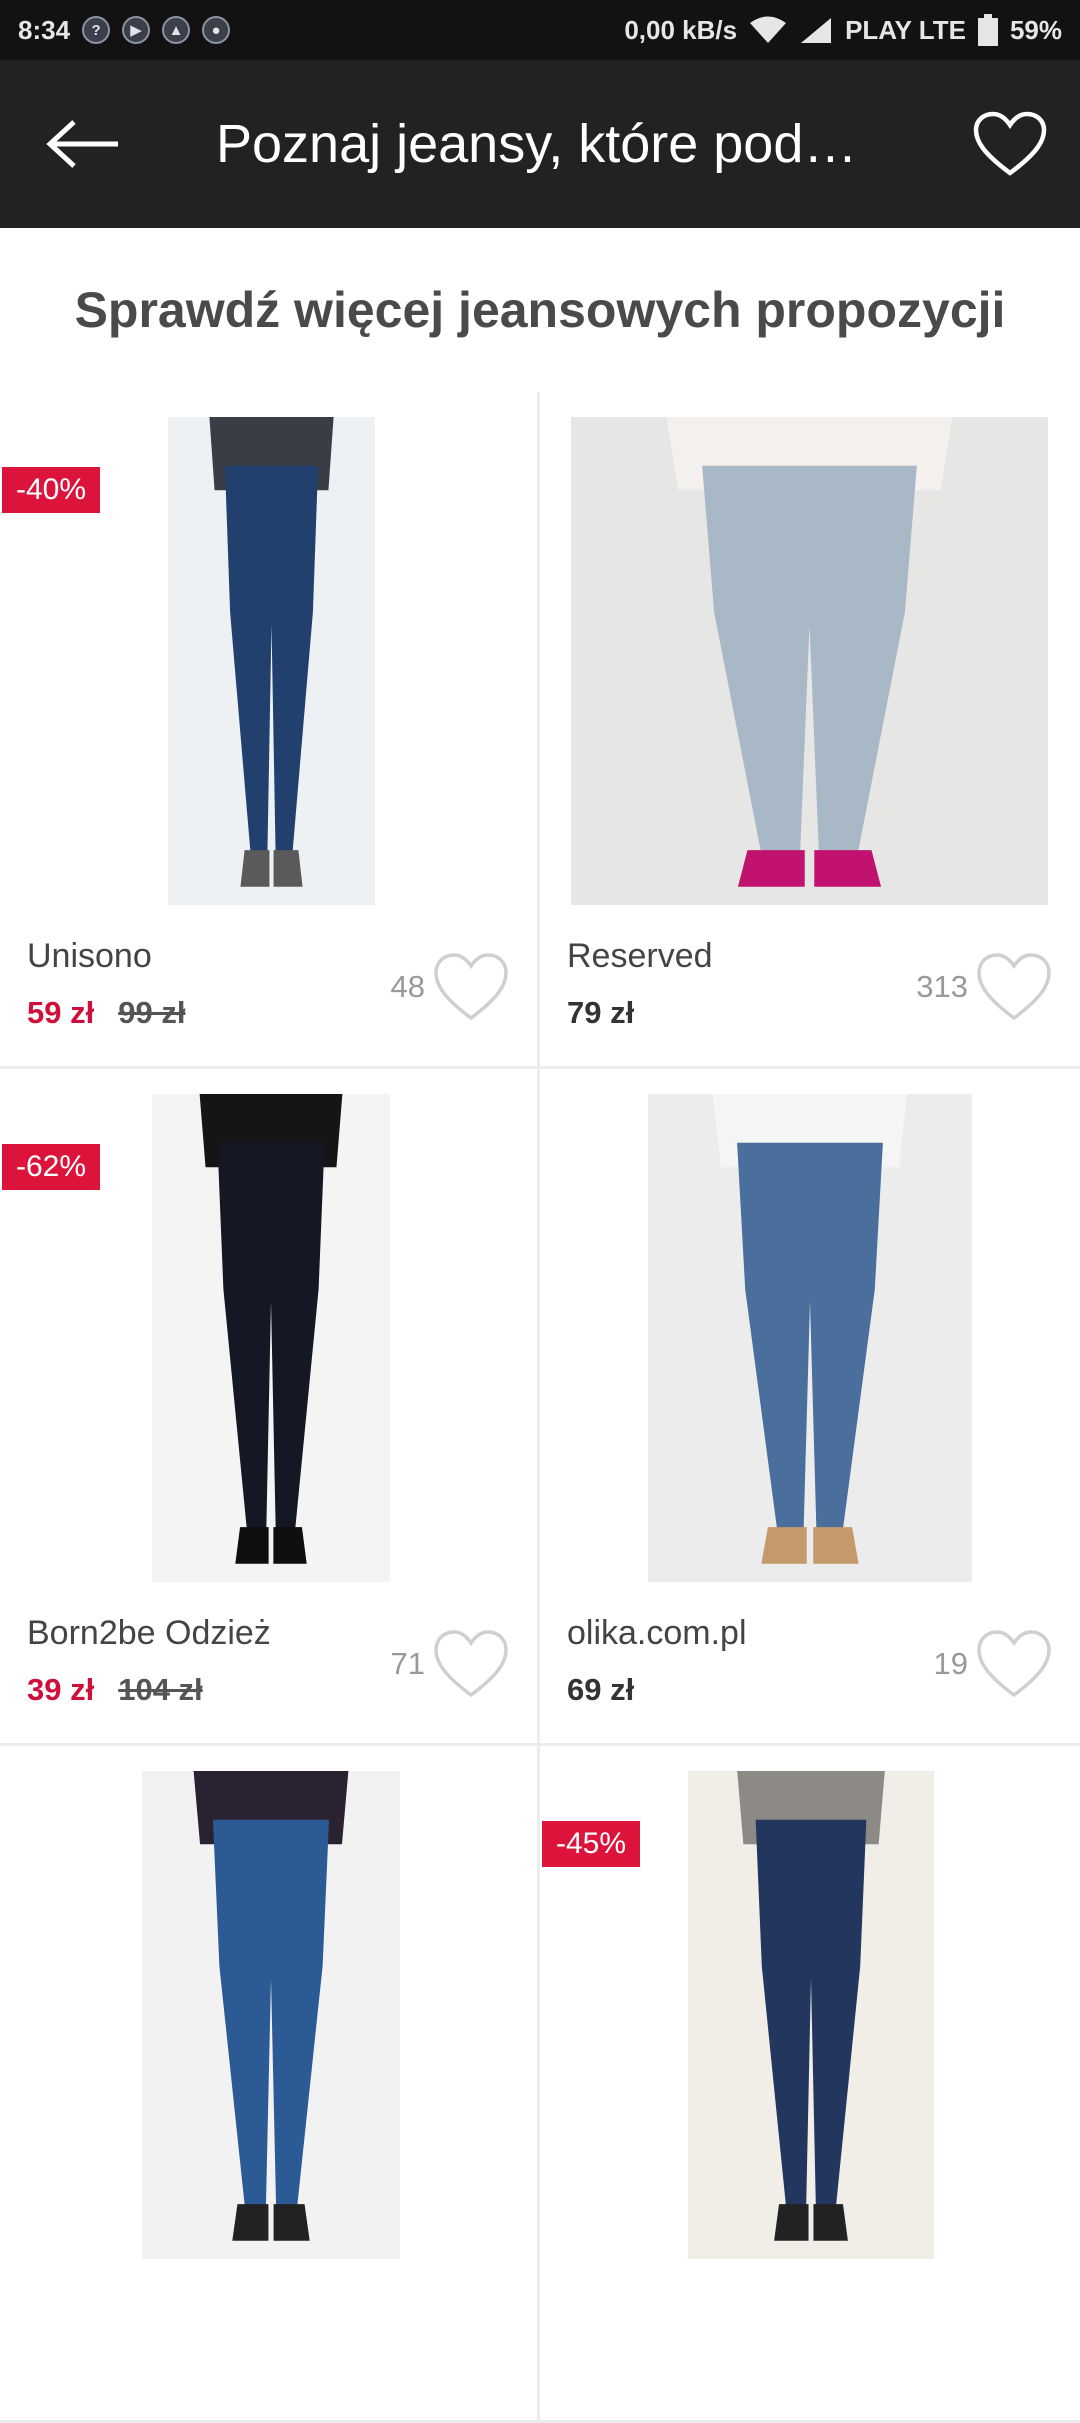 This screenshot has height=2423, width=1080. I want to click on product-brand: Born2be Odzież, so click(149, 1633).